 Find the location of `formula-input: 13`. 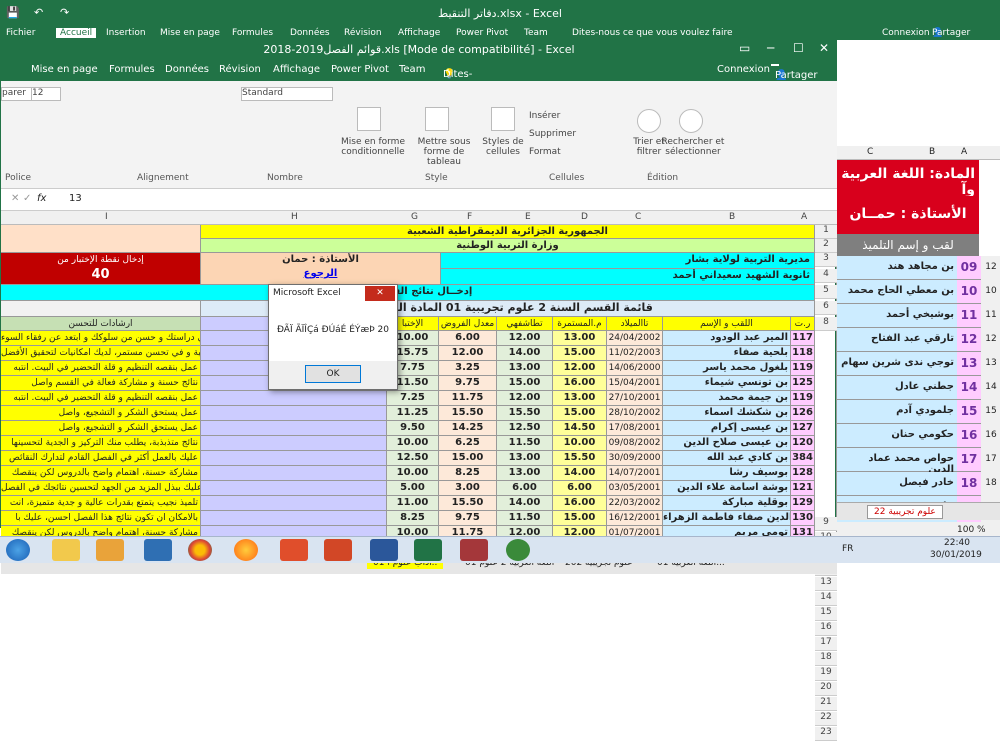

formula-input: 13 is located at coordinates (75, 198).